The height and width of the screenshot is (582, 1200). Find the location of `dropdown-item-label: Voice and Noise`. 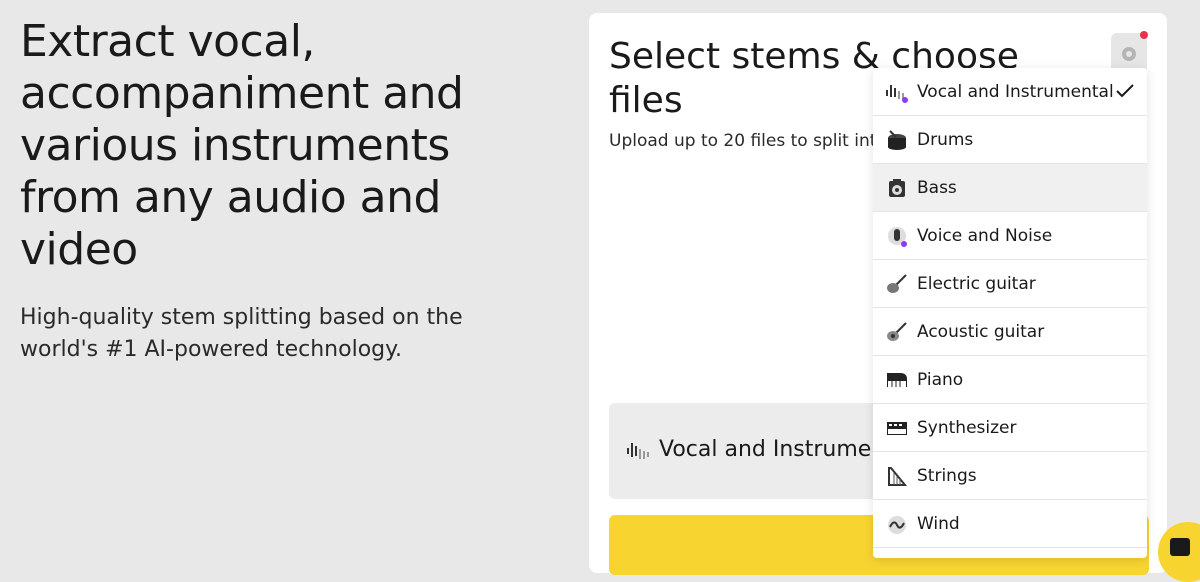

dropdown-item-label: Voice and Noise is located at coordinates (985, 235).